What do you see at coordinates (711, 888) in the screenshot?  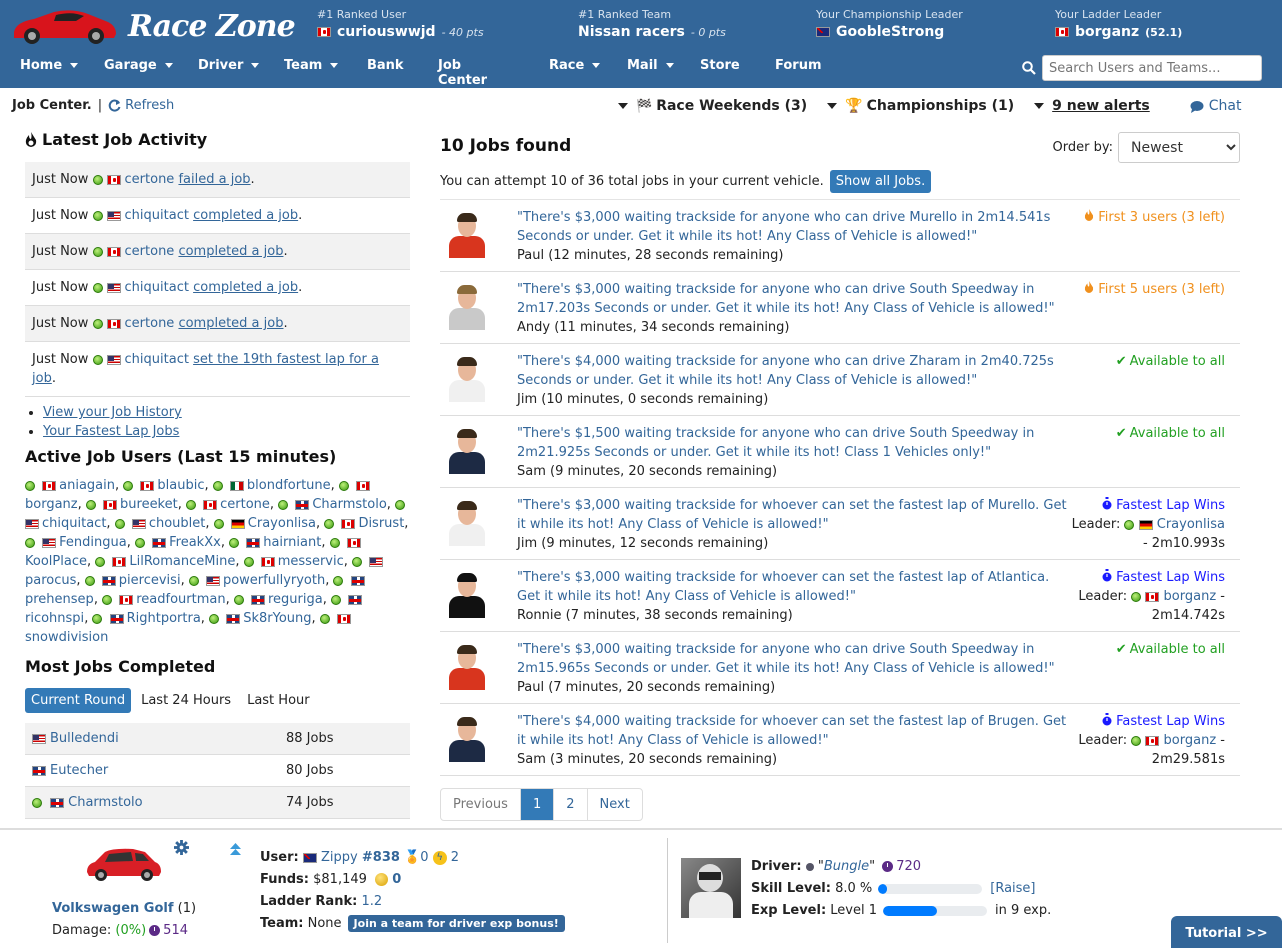 I see `driver-avatar` at bounding box center [711, 888].